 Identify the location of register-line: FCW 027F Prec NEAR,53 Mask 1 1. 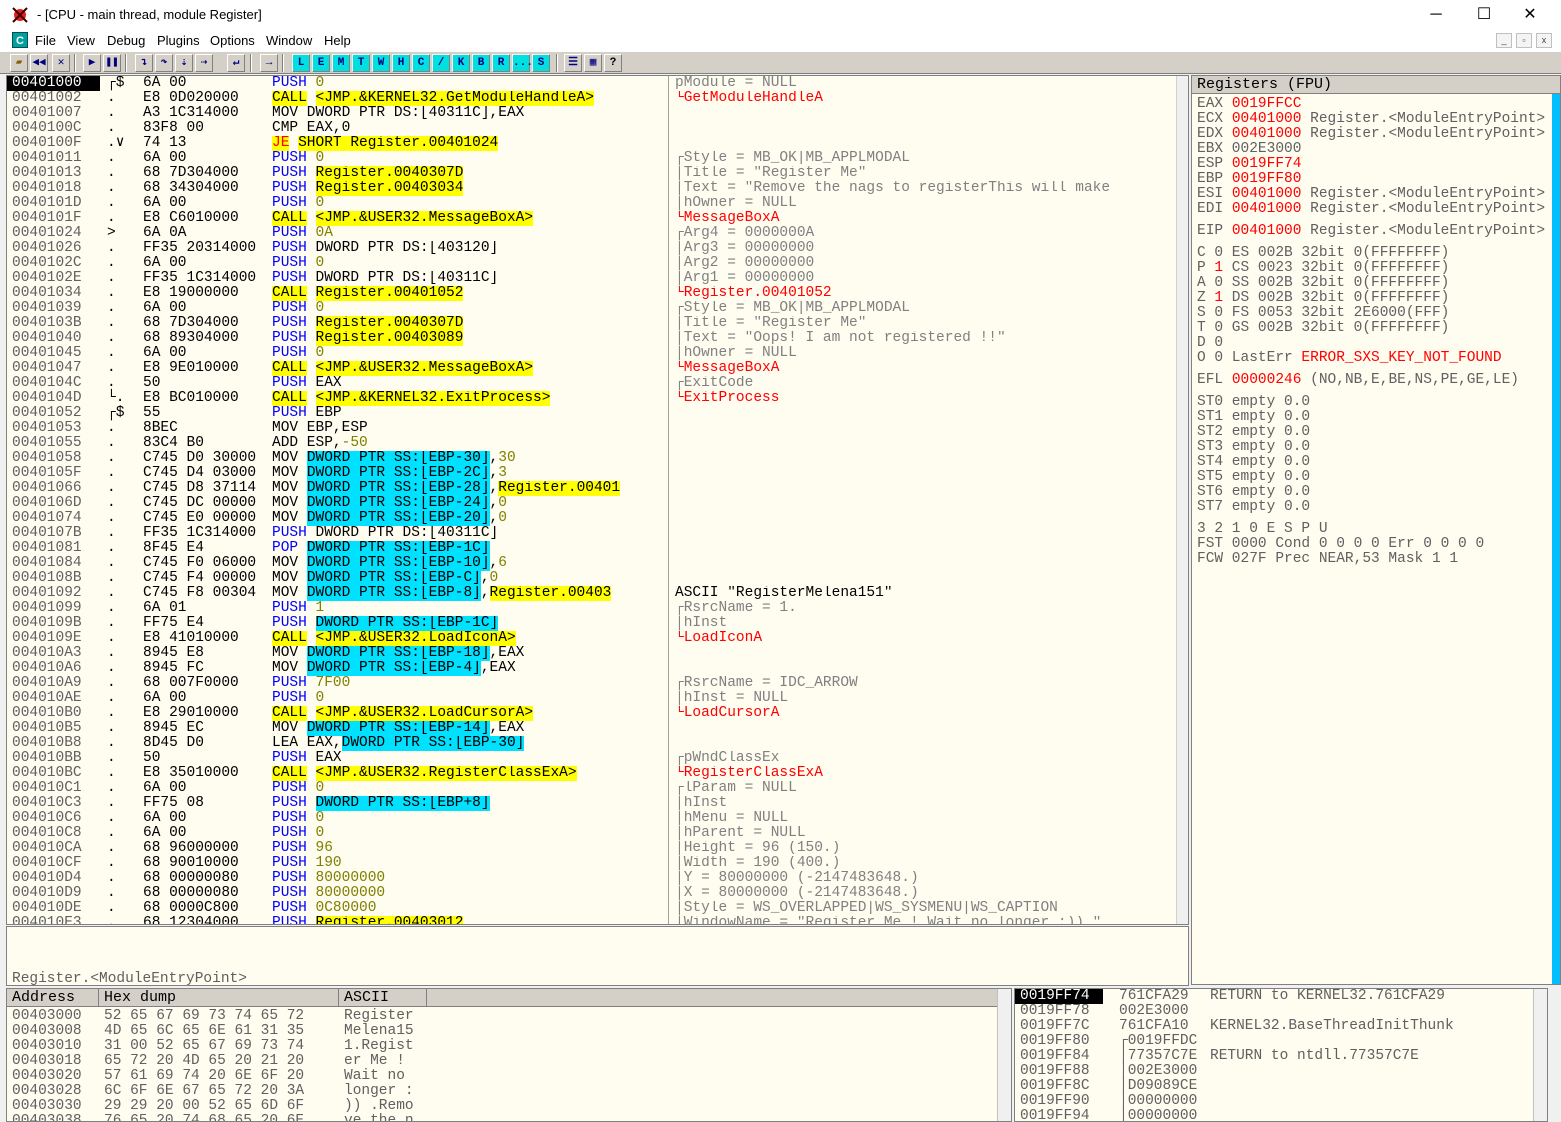
(1327, 559).